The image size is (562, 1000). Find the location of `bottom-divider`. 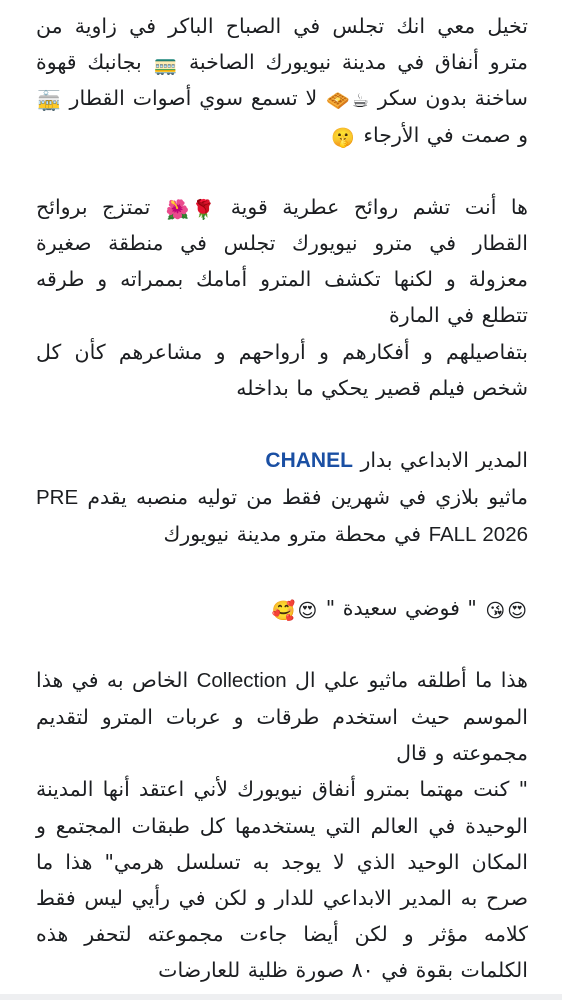

bottom-divider is located at coordinates (281, 997).